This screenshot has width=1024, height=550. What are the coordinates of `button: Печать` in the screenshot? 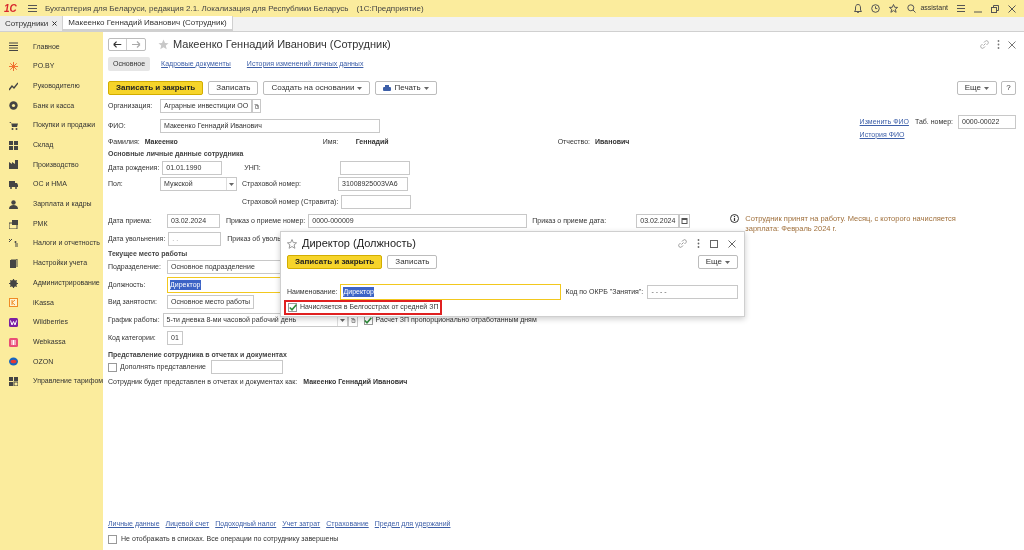 It's located at (406, 88).